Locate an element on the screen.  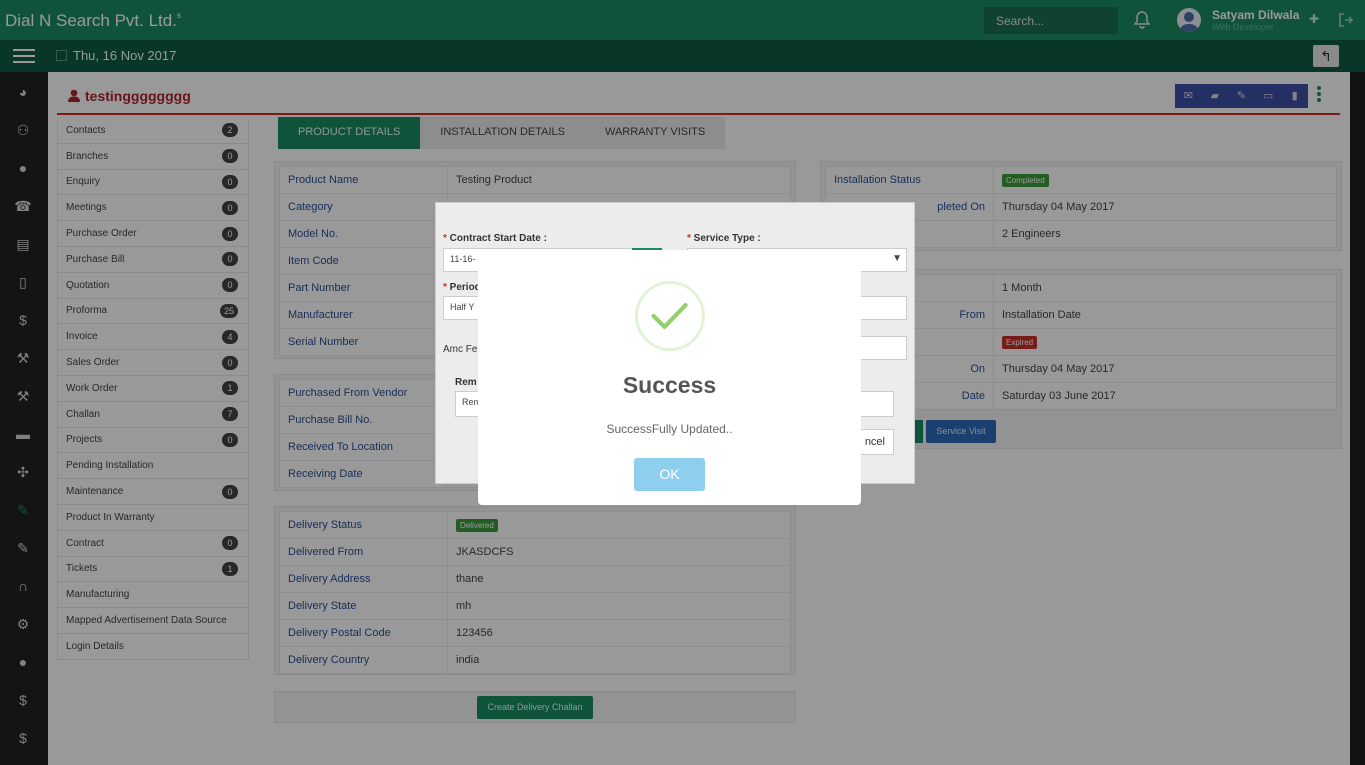
ok-button: OK is located at coordinates (669, 474).